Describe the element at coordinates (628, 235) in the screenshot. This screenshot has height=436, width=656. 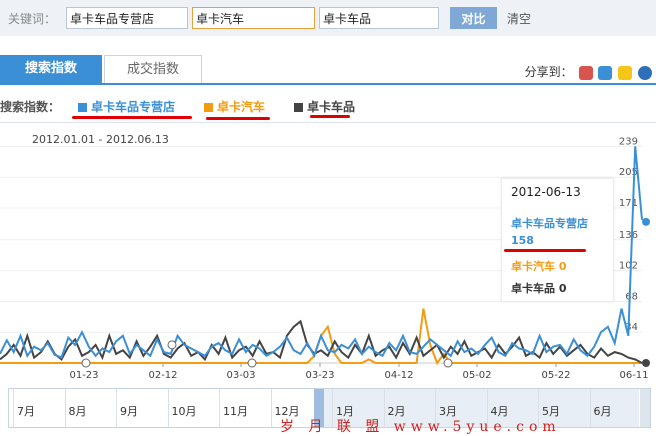
I see `y-tick-label: 136` at that location.